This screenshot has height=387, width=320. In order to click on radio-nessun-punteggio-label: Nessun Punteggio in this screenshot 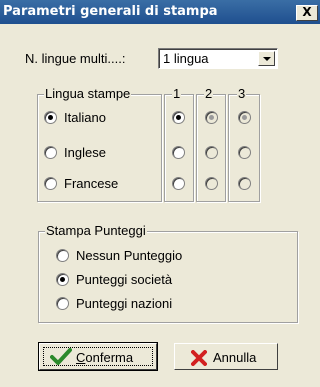, I will do `click(129, 255)`.